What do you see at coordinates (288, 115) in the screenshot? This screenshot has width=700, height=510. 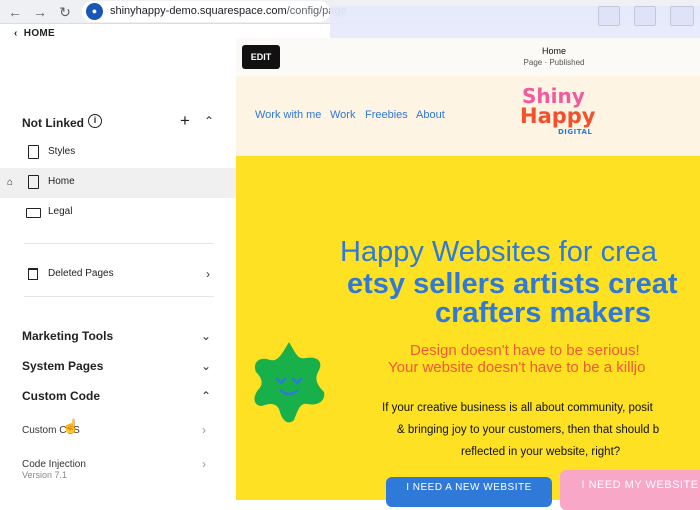 I see `site-nav-work-with-me: Work with me` at bounding box center [288, 115].